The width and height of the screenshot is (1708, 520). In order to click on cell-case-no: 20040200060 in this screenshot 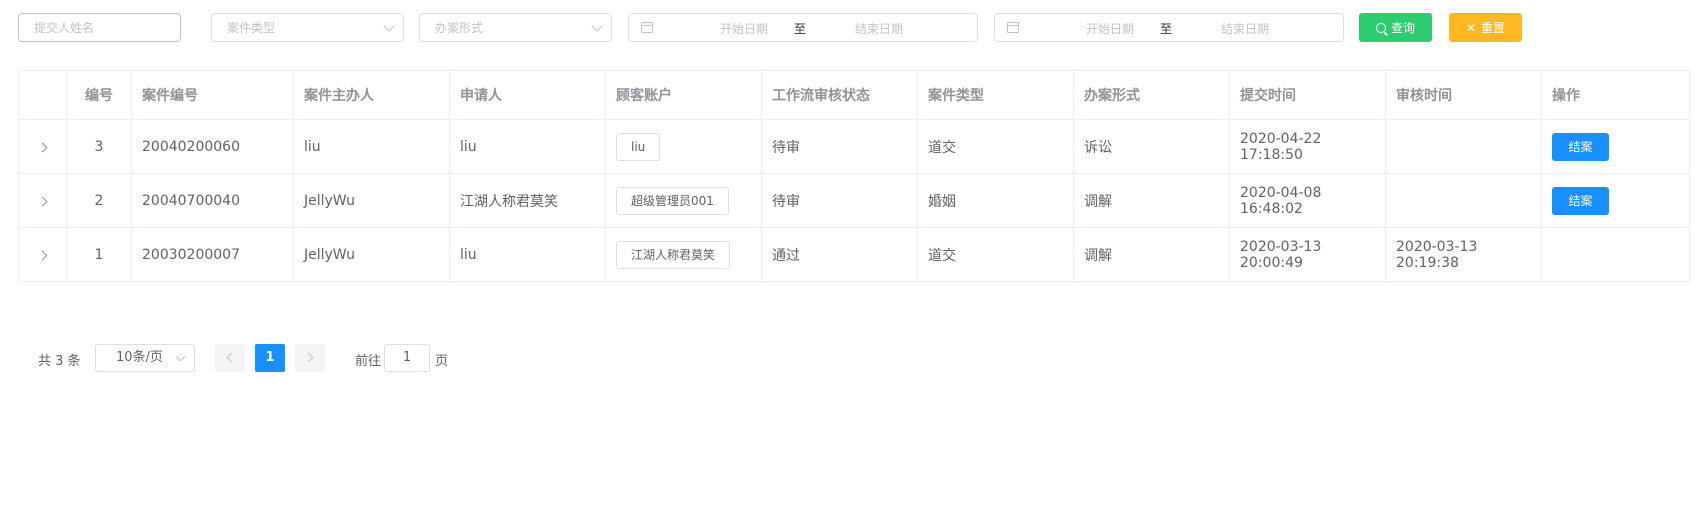, I will do `click(212, 146)`.